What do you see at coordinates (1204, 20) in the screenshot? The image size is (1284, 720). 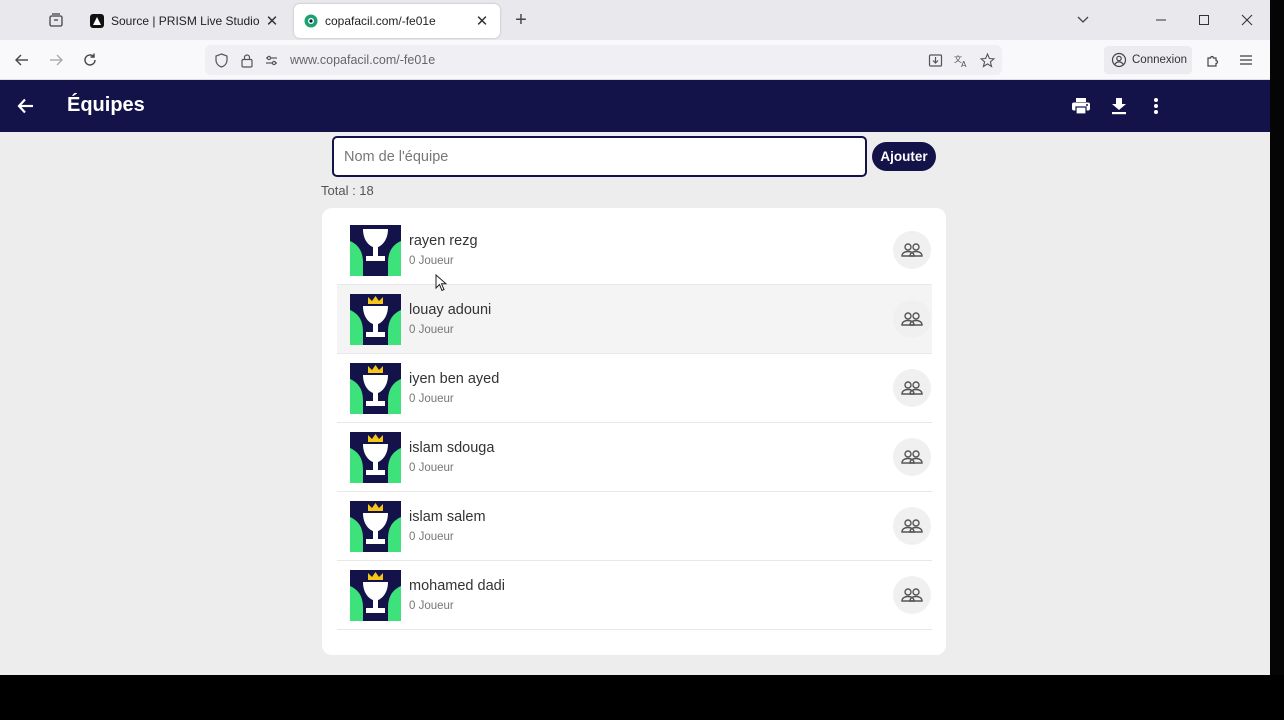 I see `maximize-icon` at bounding box center [1204, 20].